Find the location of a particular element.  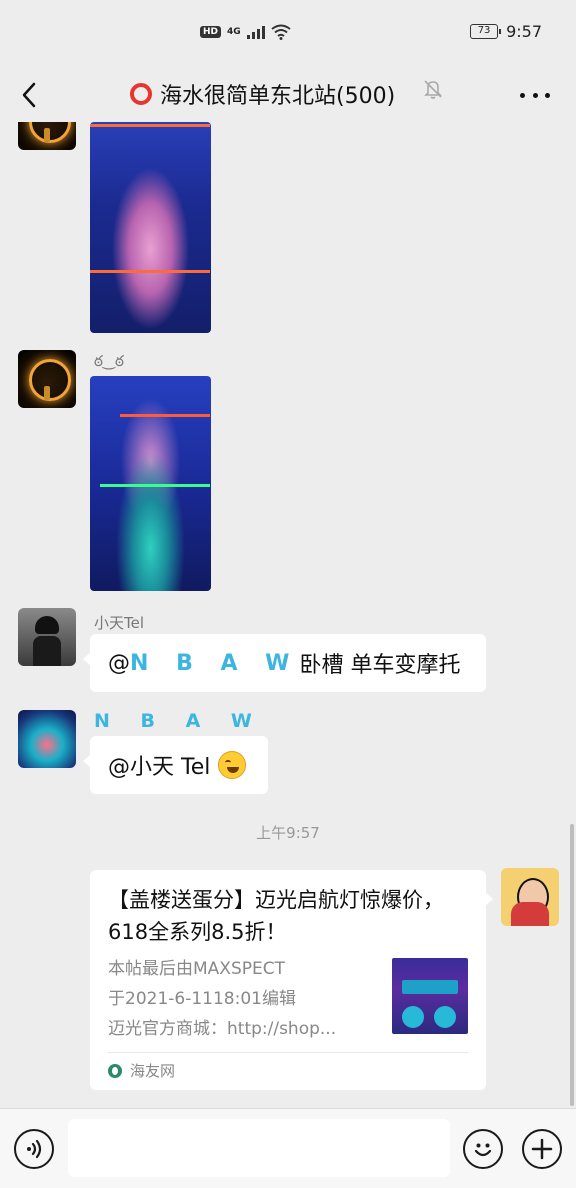

battery-icon: 73 is located at coordinates (486, 31).